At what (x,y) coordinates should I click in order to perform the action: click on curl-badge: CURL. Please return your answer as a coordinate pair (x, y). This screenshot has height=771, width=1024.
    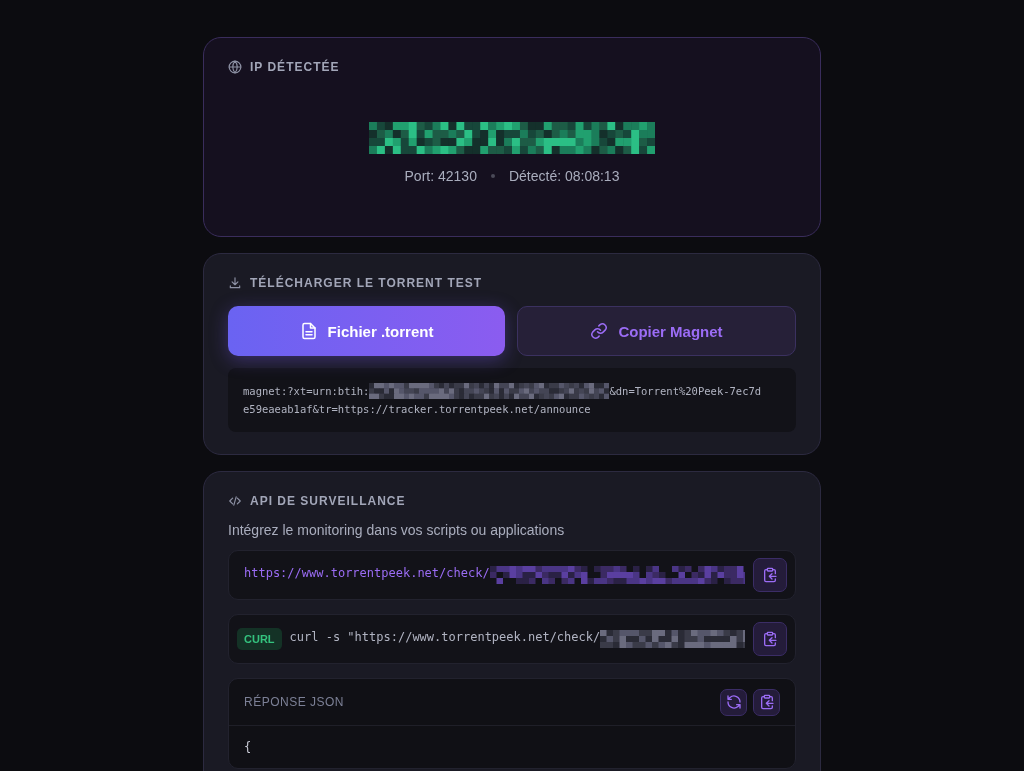
    Looking at the image, I should click on (259, 639).